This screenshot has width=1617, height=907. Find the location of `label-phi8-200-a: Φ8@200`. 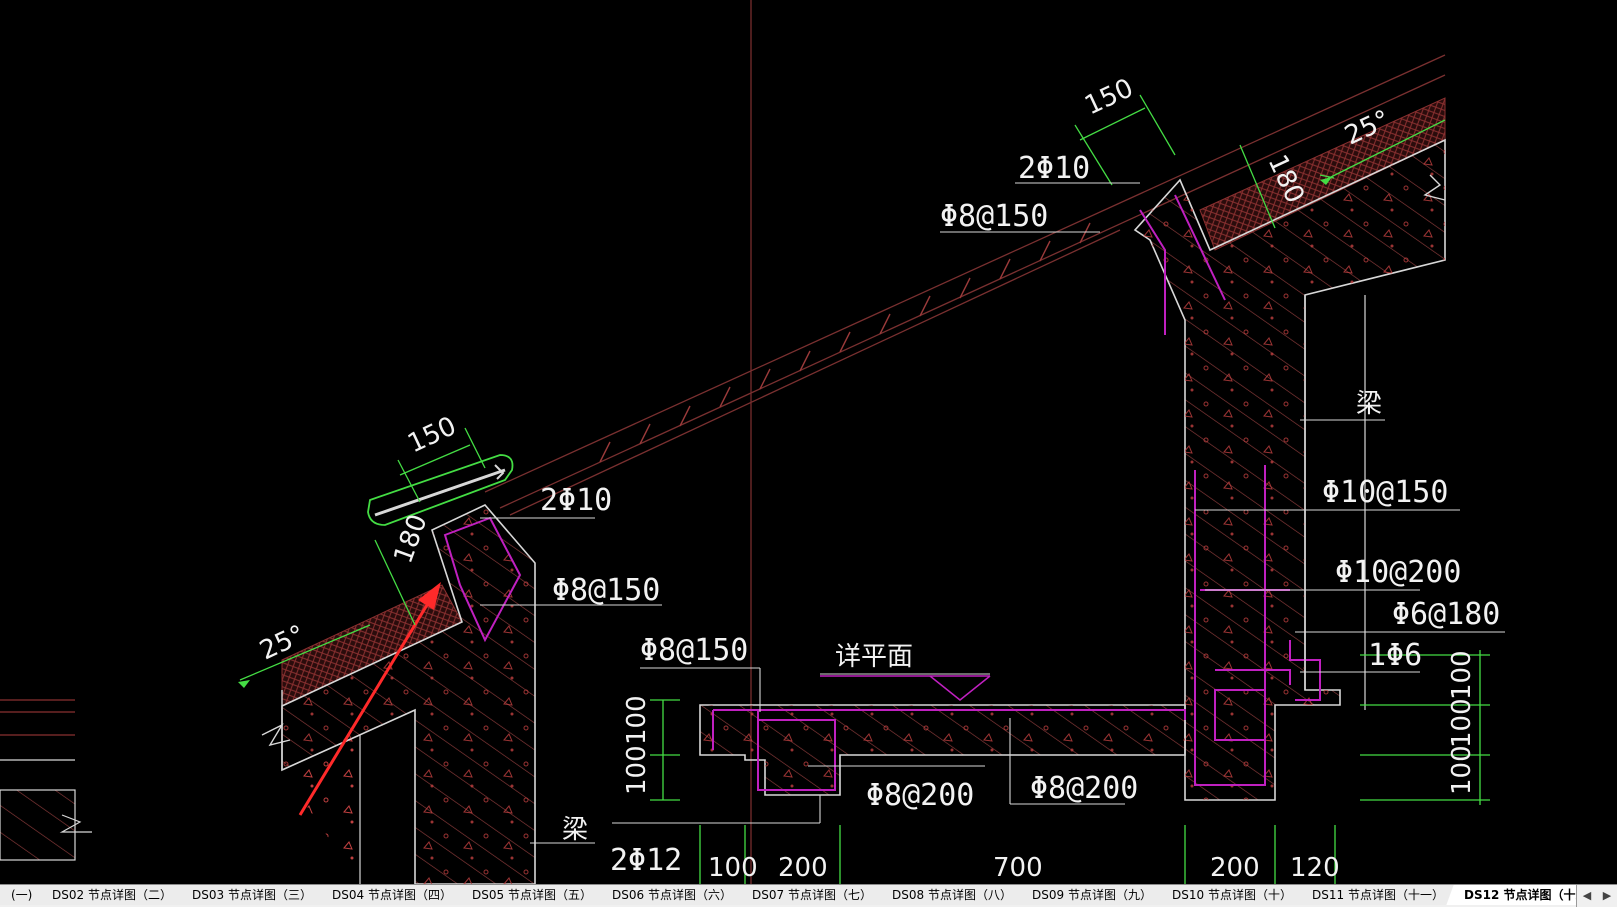

label-phi8-200-a: Φ8@200 is located at coordinates (920, 795).